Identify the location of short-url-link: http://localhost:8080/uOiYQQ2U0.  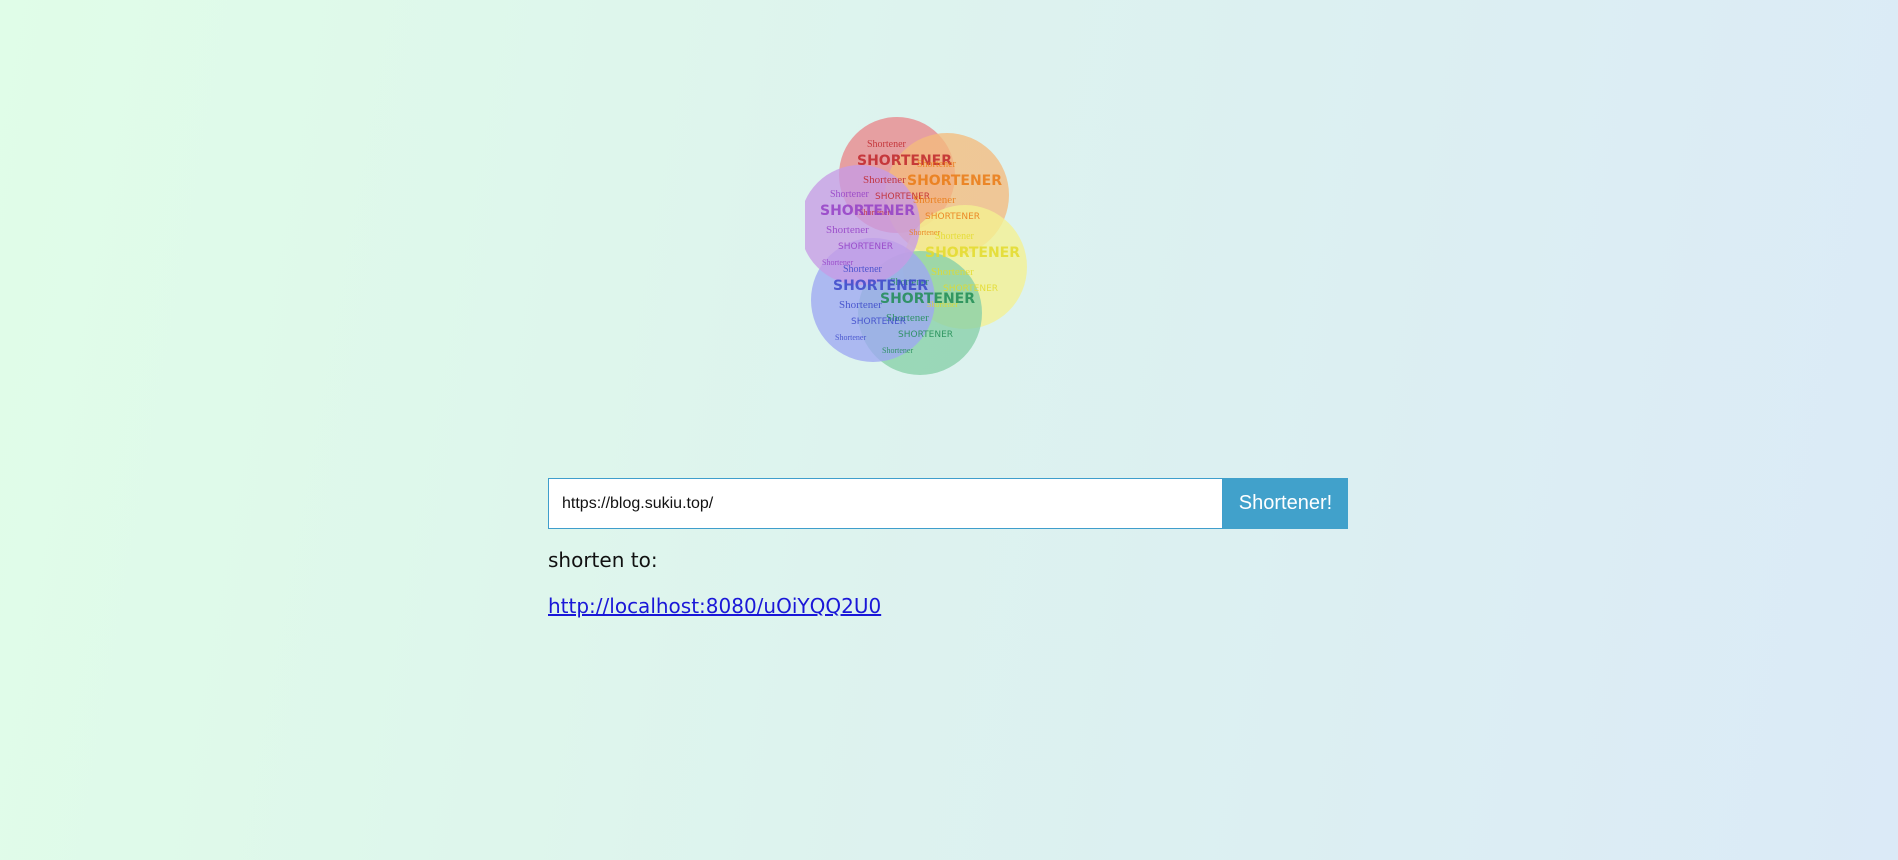
(714, 606).